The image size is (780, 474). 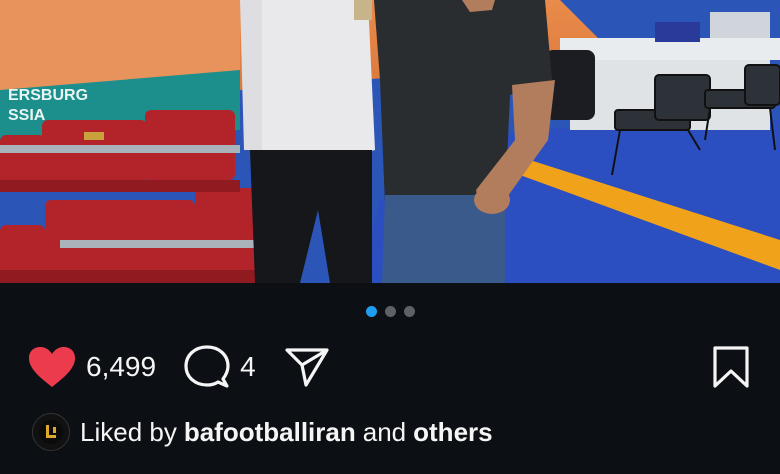 What do you see at coordinates (52, 367) in the screenshot?
I see `like-heart-icon` at bounding box center [52, 367].